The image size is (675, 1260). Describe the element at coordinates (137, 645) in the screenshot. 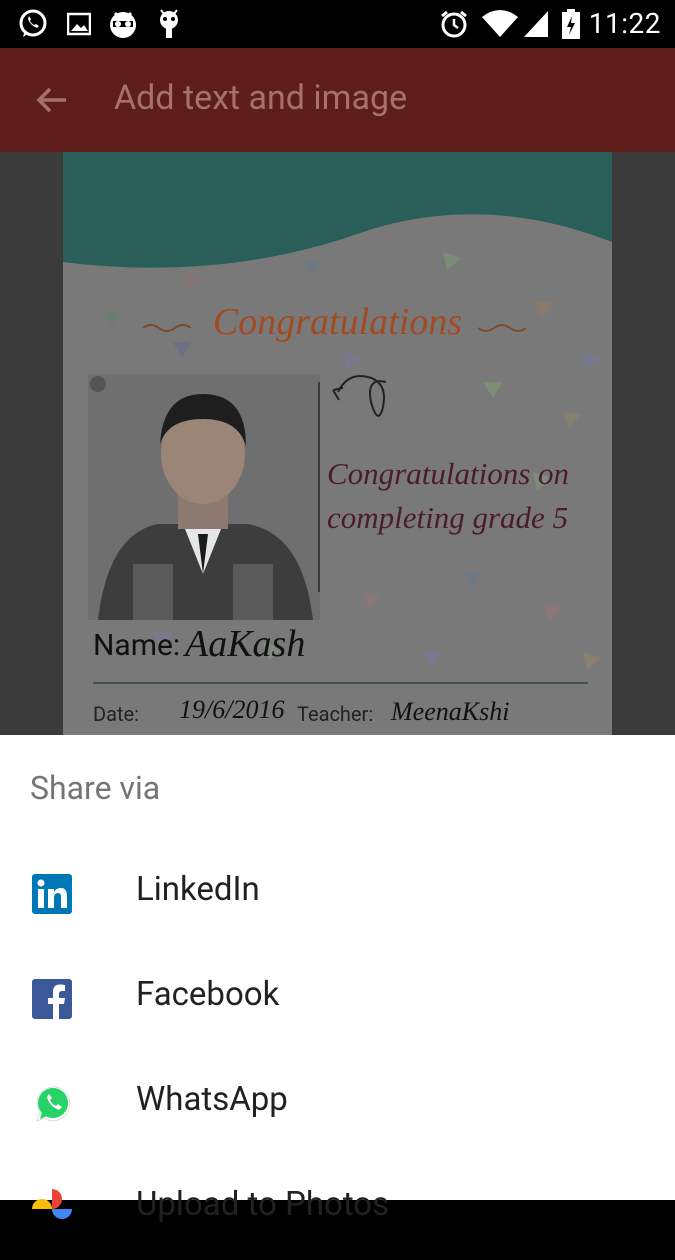

I see `name-label: Name:` at that location.